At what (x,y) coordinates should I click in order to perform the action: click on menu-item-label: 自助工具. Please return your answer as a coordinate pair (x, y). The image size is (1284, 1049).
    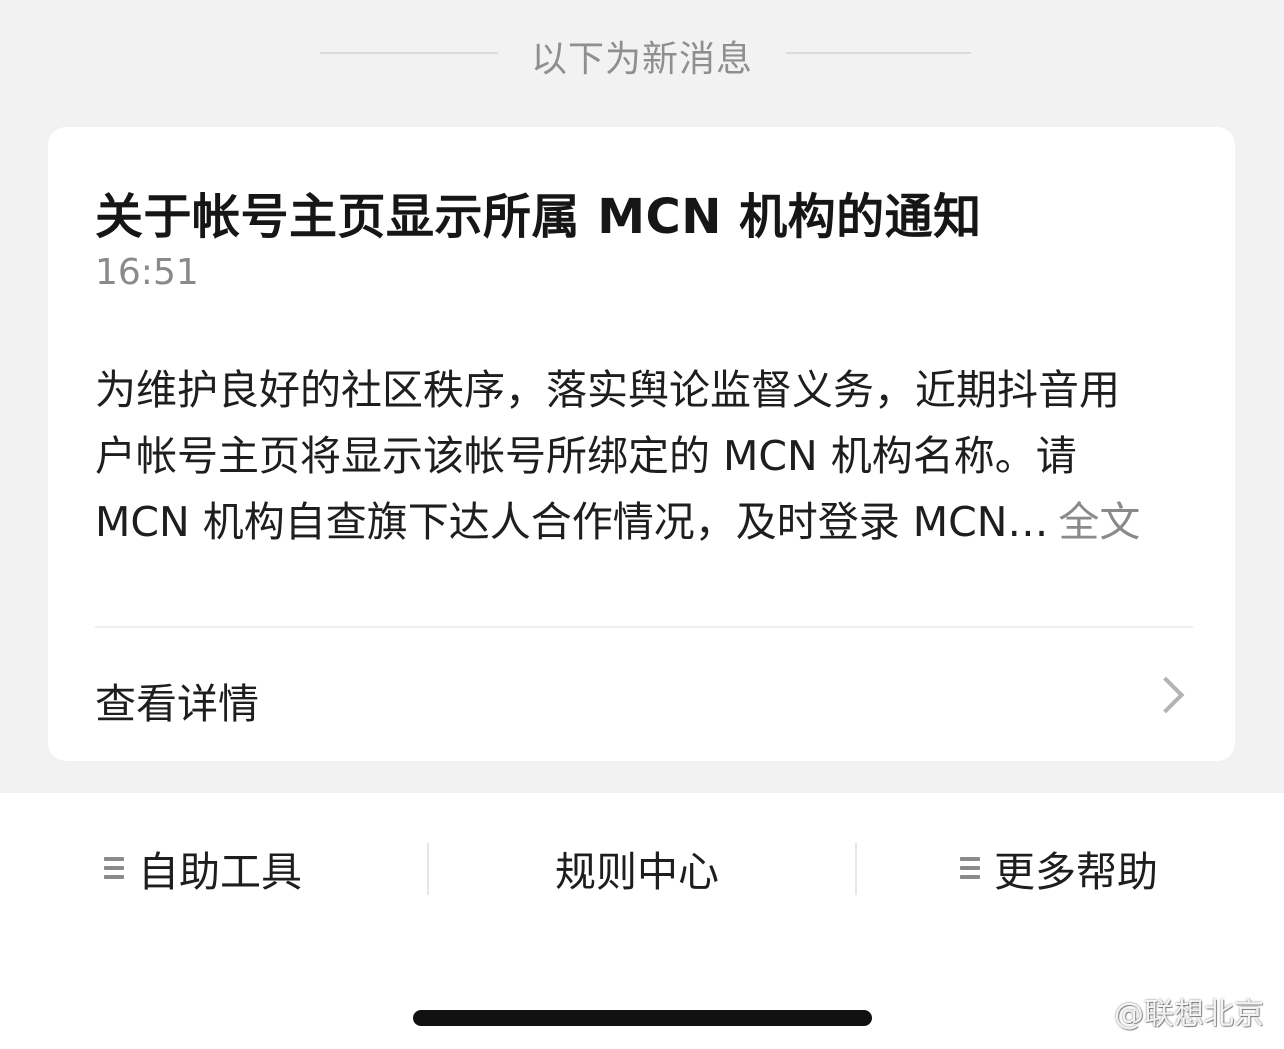
    Looking at the image, I should click on (220, 872).